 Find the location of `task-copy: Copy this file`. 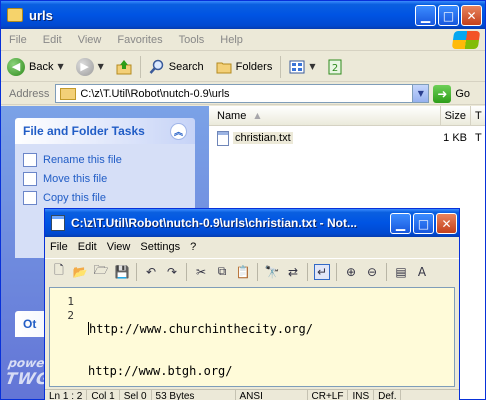

task-copy: Copy this file is located at coordinates (105, 197).